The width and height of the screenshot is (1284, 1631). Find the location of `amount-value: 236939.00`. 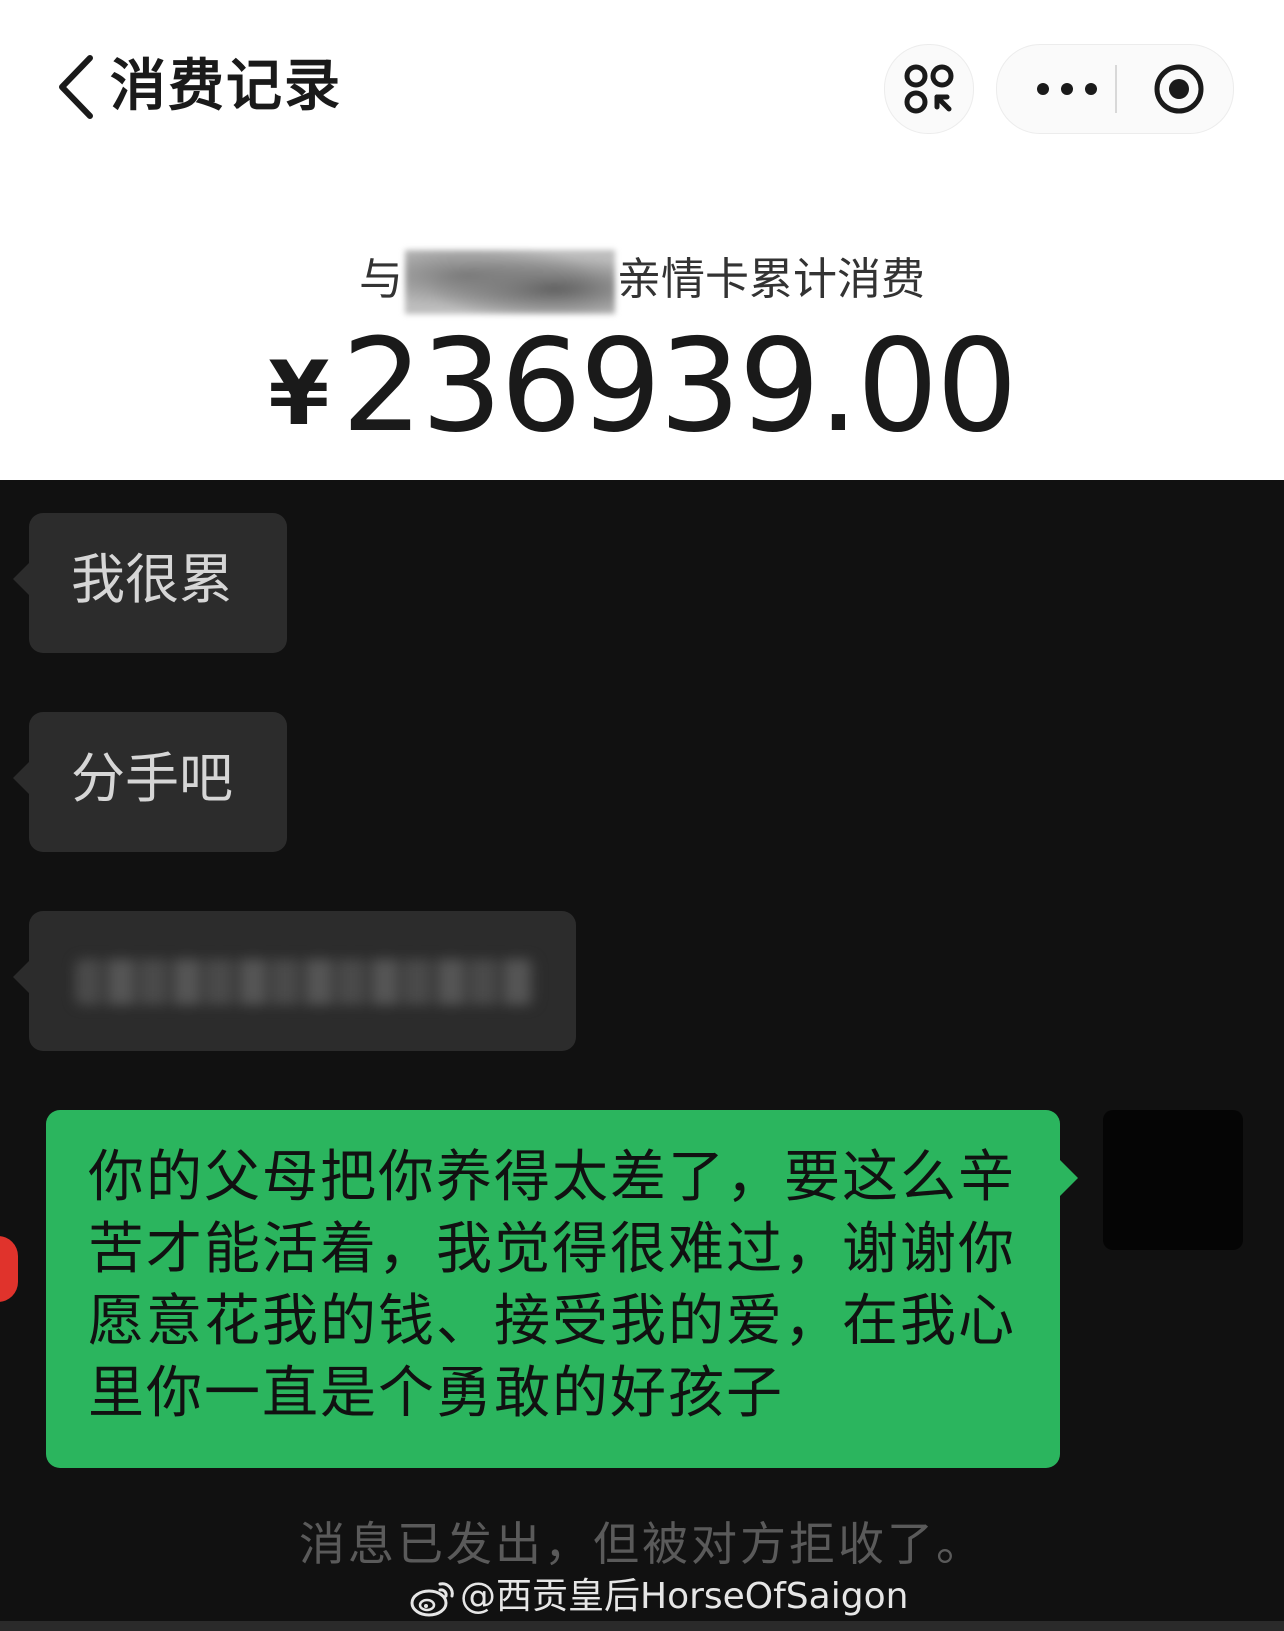

amount-value: 236939.00 is located at coordinates (679, 386).